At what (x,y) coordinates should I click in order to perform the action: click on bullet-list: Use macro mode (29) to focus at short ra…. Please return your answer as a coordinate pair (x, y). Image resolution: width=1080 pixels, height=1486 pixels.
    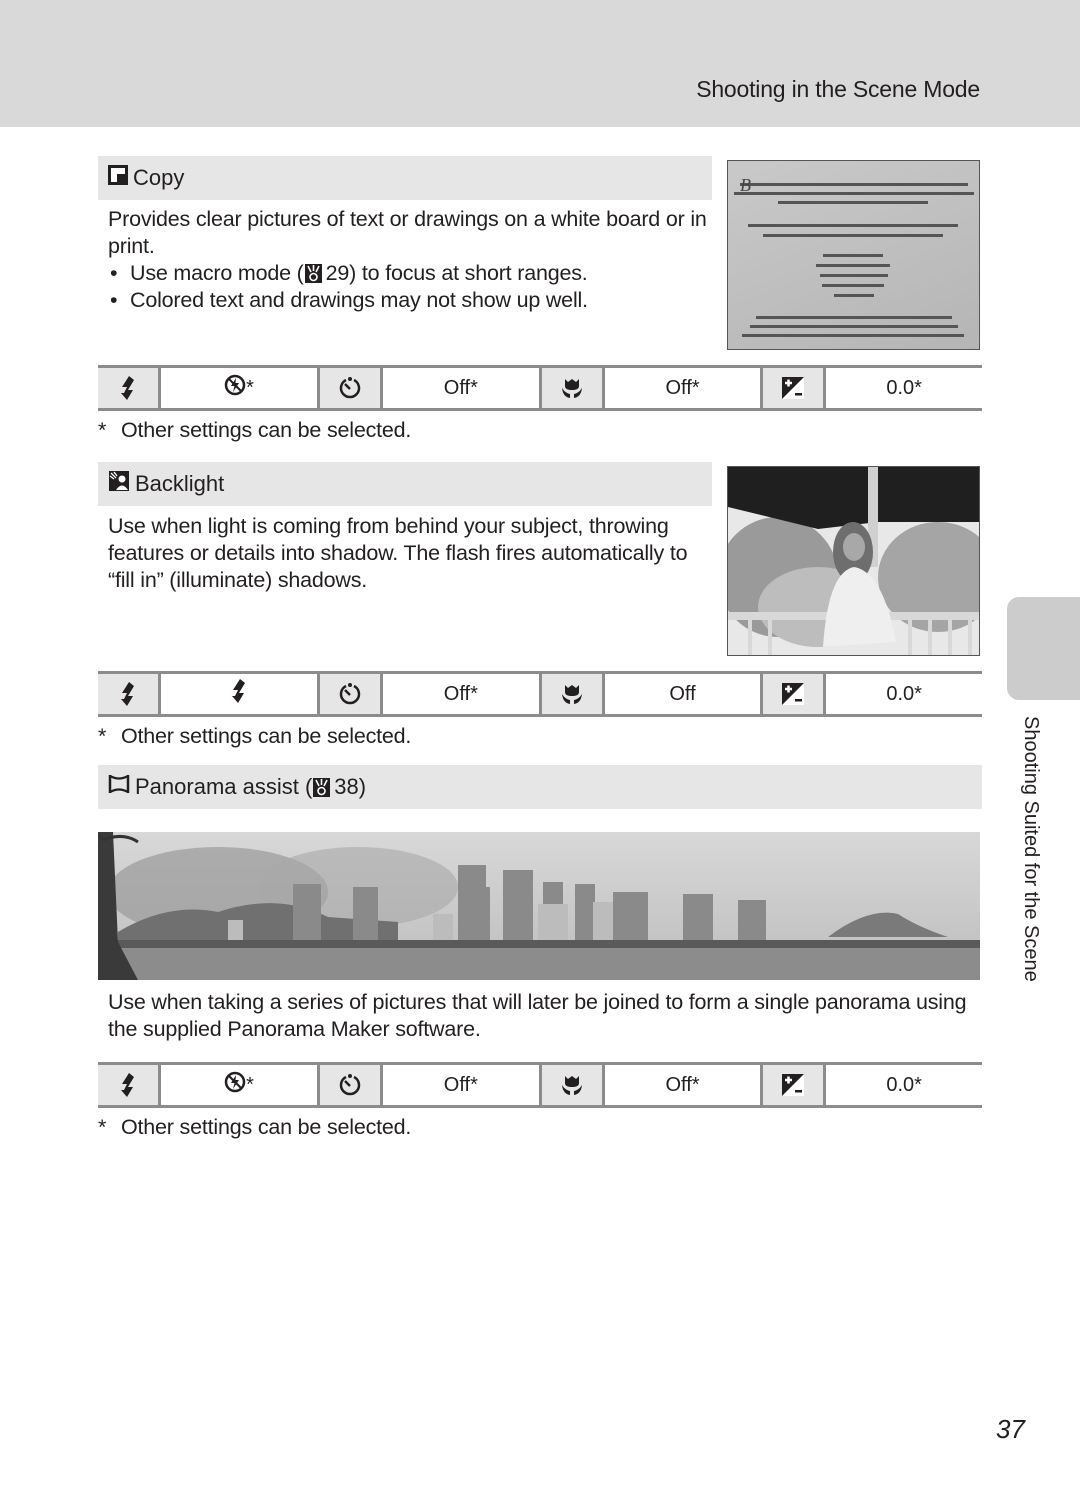
    Looking at the image, I should click on (408, 287).